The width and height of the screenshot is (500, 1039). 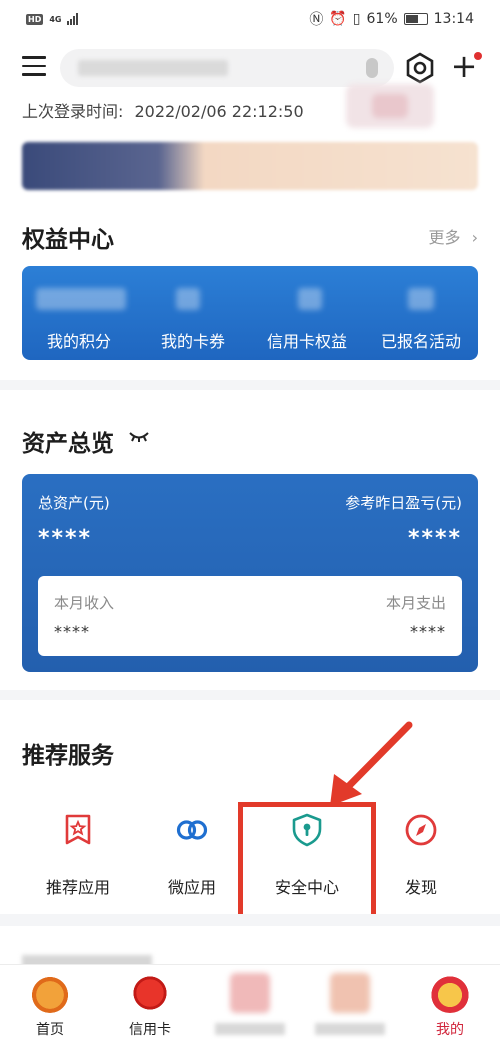 I want to click on status-left: HD 4G, so click(x=52, y=19).